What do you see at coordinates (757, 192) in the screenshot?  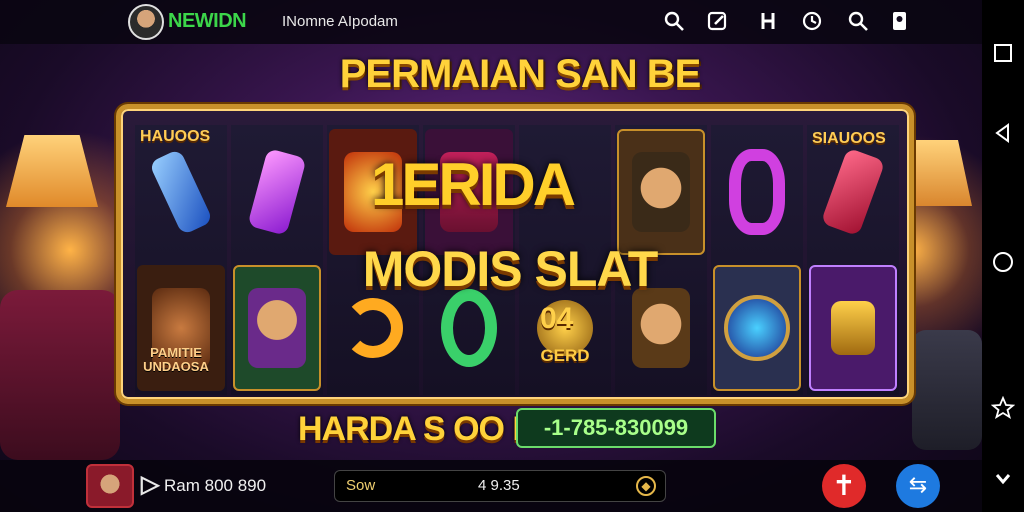 I see `symbol-purple-zero` at bounding box center [757, 192].